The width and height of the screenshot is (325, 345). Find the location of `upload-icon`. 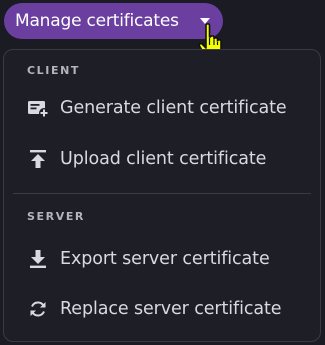

upload-icon is located at coordinates (38, 159).